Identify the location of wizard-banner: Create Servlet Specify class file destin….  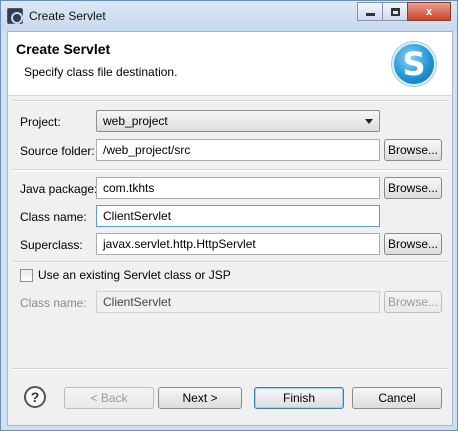
(230, 64).